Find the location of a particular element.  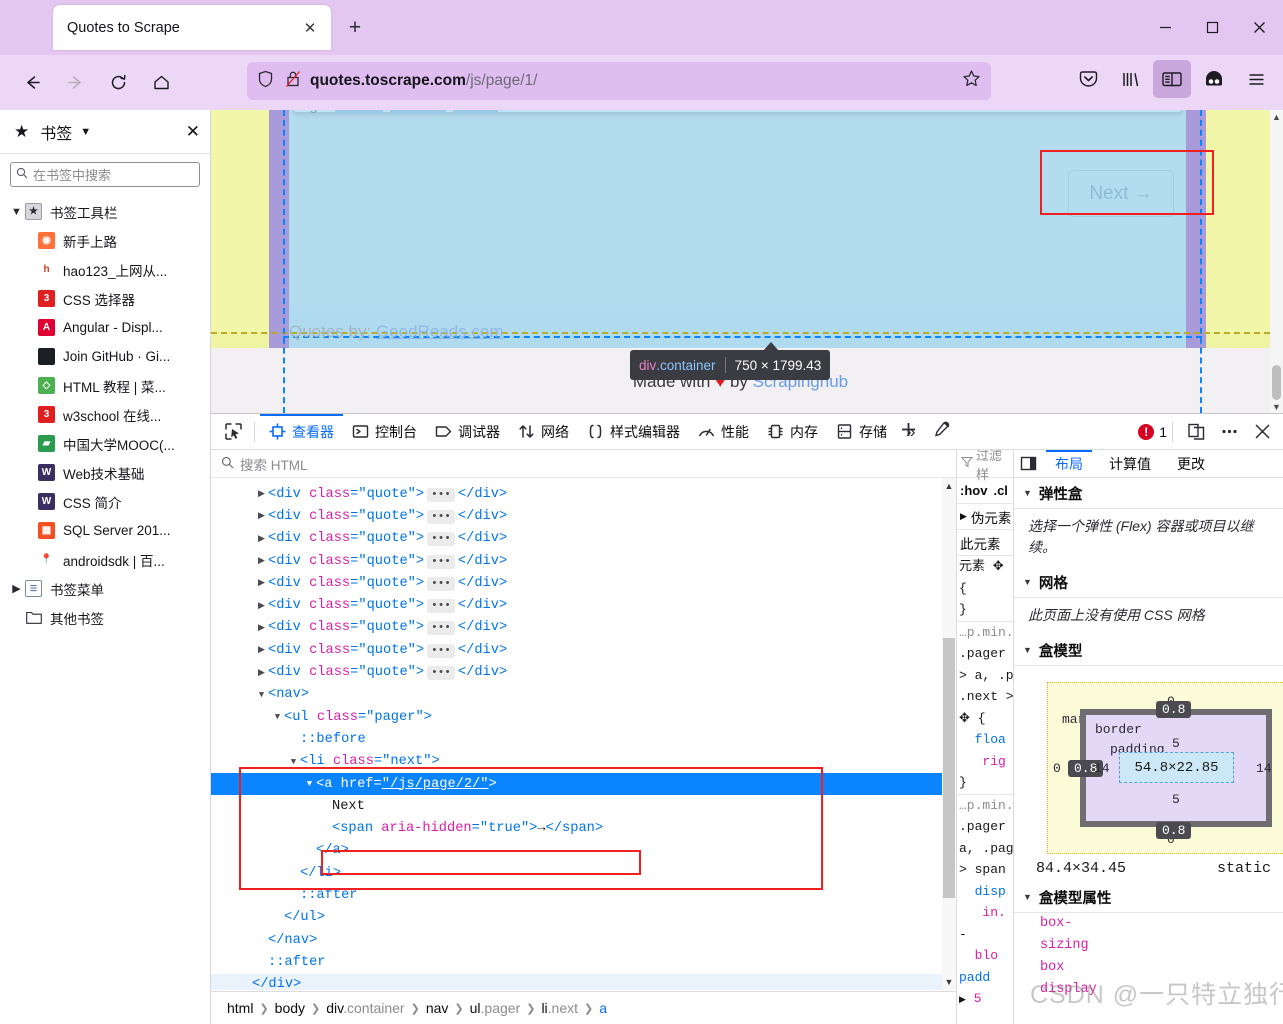

dom-node: <span aria-hidden="true">→</span> is located at coordinates (583, 828).